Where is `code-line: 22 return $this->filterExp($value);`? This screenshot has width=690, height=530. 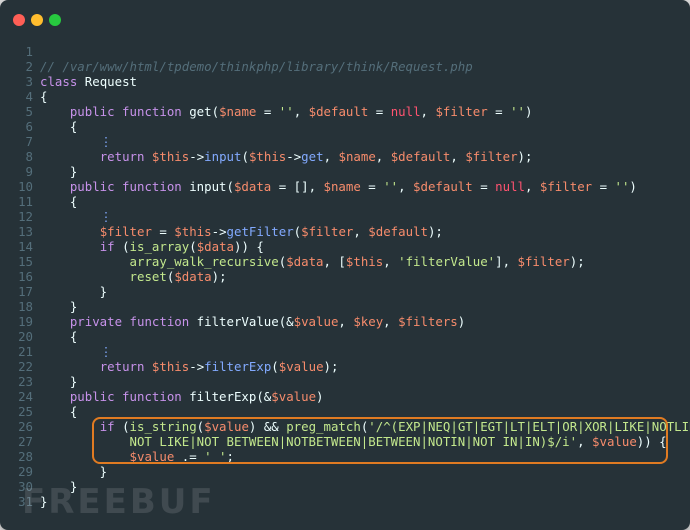 code-line: 22 return $this->filterExp($value); is located at coordinates (345, 366).